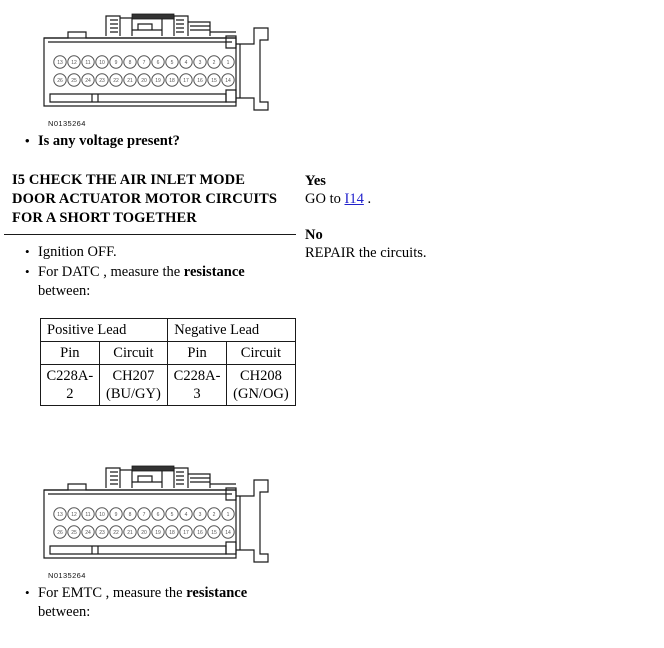 The image size is (664, 648). I want to click on datc-text-pre: For DATC , measure the, so click(111, 272).